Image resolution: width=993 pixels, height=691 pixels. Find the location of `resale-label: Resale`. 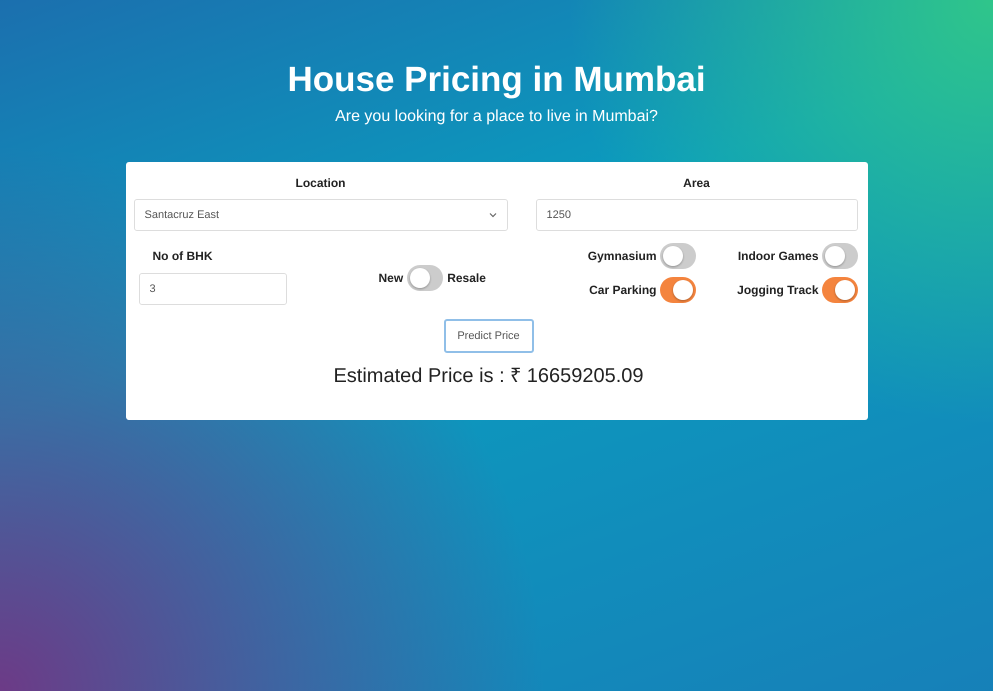

resale-label: Resale is located at coordinates (466, 278).